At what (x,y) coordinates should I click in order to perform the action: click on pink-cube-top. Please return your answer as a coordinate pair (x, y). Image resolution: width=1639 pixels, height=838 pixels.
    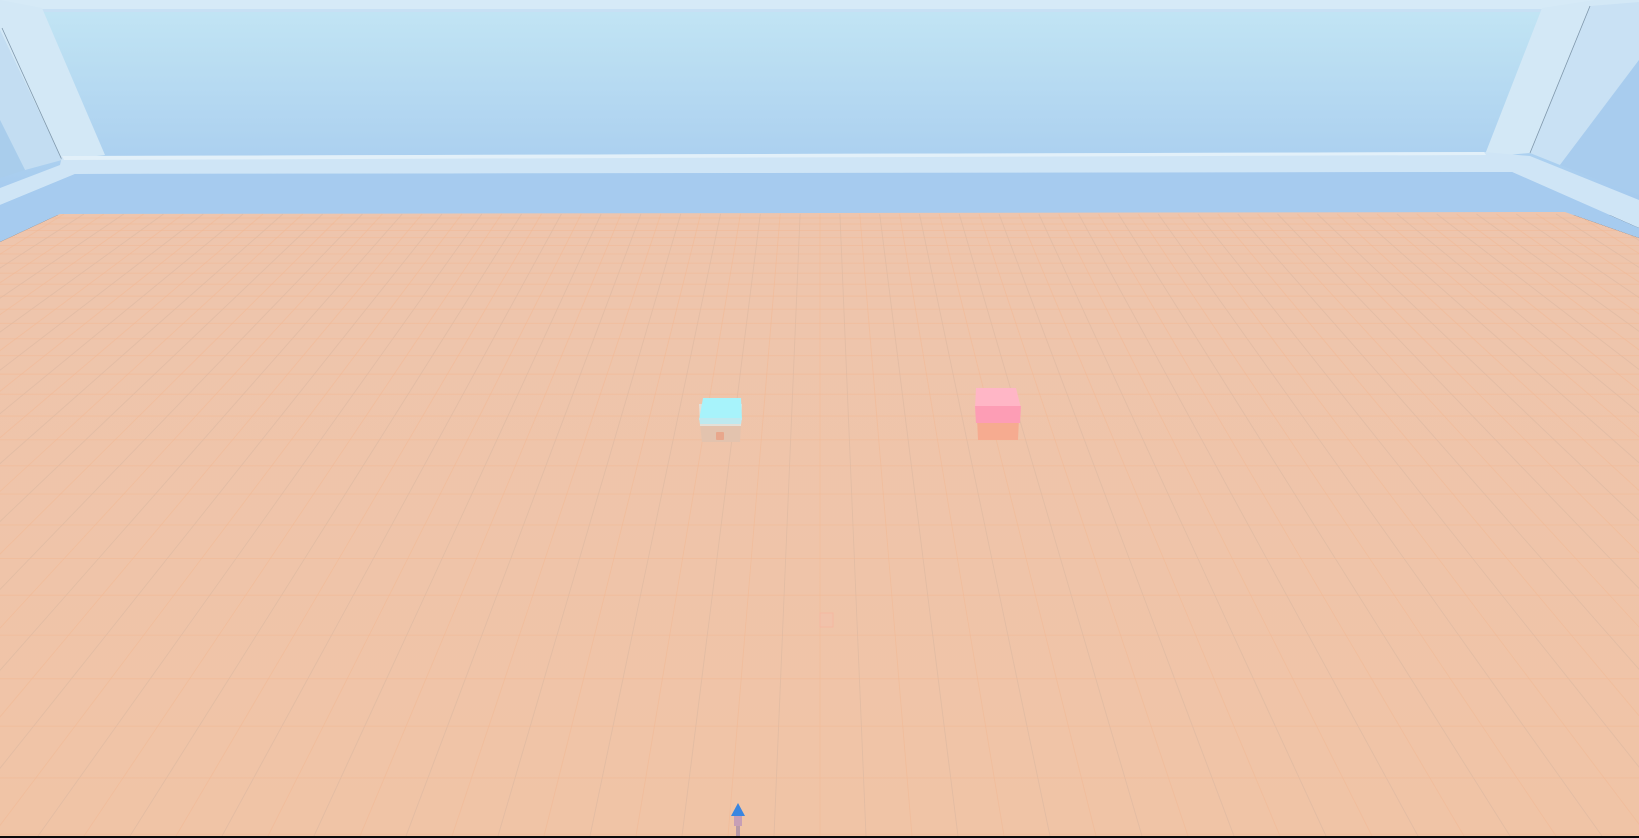
    Looking at the image, I should click on (998, 398).